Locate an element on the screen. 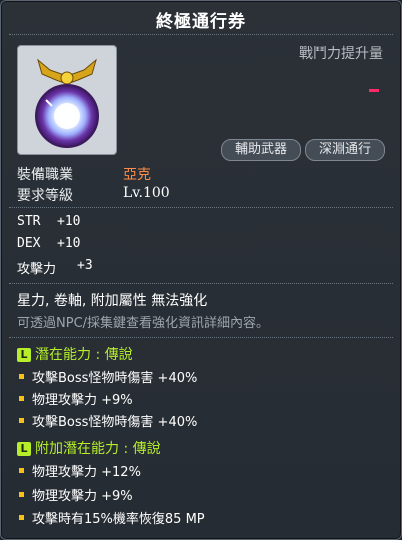 This screenshot has height=540, width=402. bonus-potential-line: 攻擊時有15%機率恢復85 MP is located at coordinates (112, 517).